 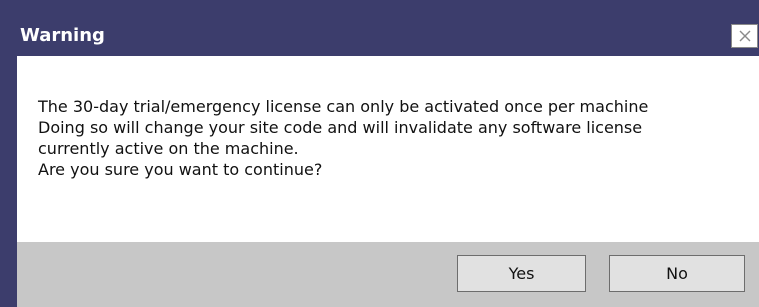 What do you see at coordinates (62, 35) in the screenshot?
I see `dialog-title: Warning` at bounding box center [62, 35].